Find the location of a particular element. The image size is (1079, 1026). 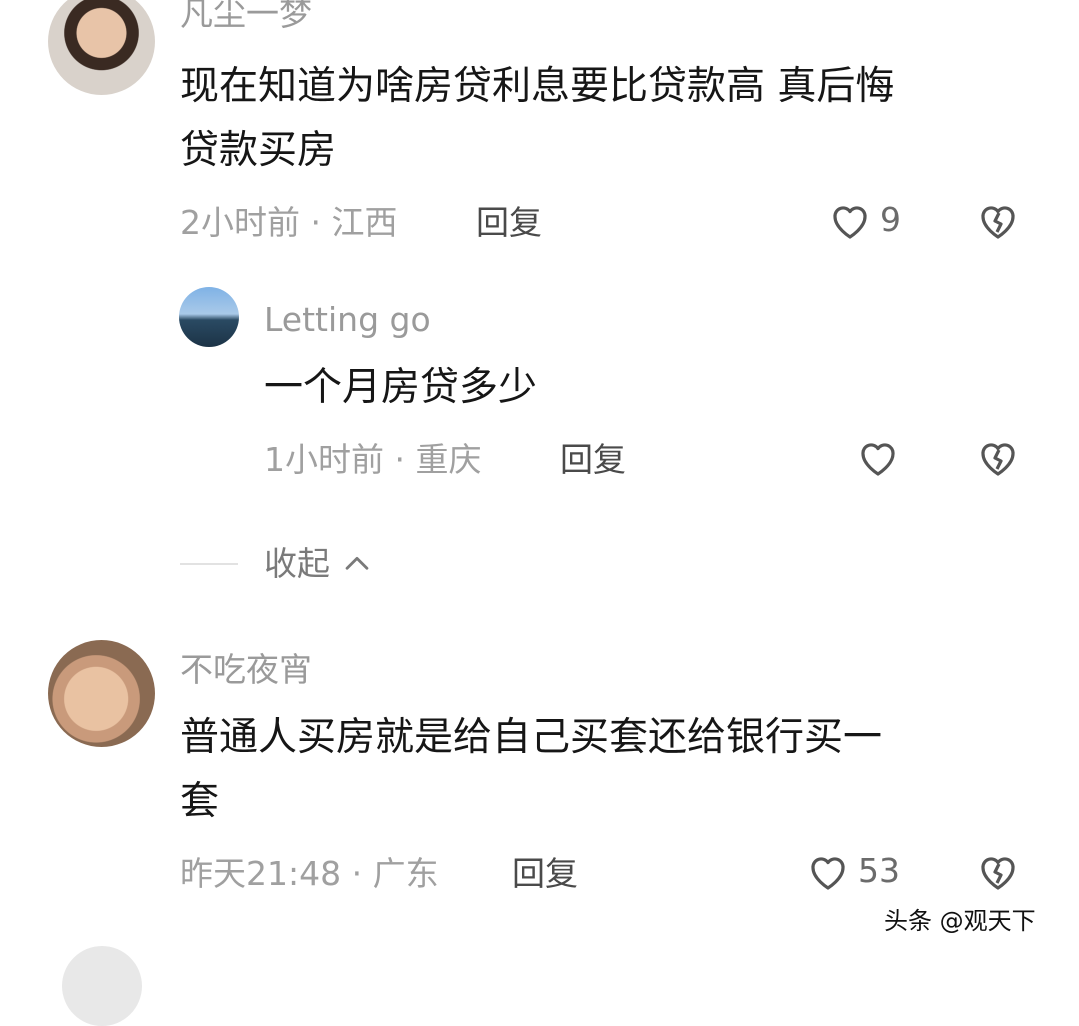

chevron-up-icon is located at coordinates (357, 564).